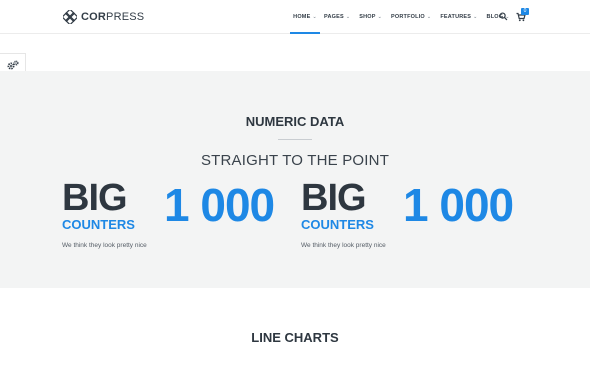 This screenshot has height=369, width=590. I want to click on nav-item-portfolio: PORTFOLIO ⌄, so click(411, 17).